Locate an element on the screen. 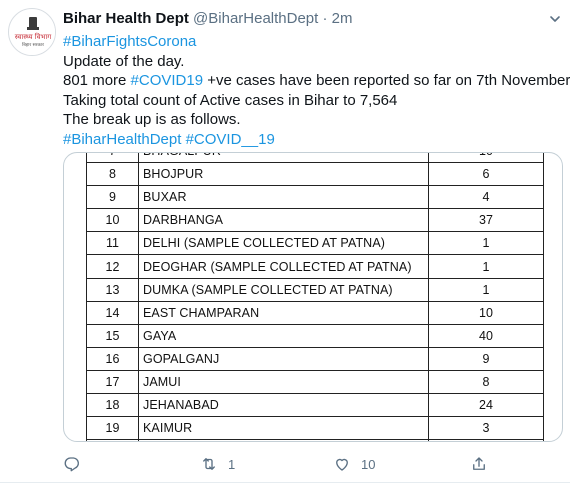  table-row: 16 GOPALGANJ 9 is located at coordinates (315, 358).